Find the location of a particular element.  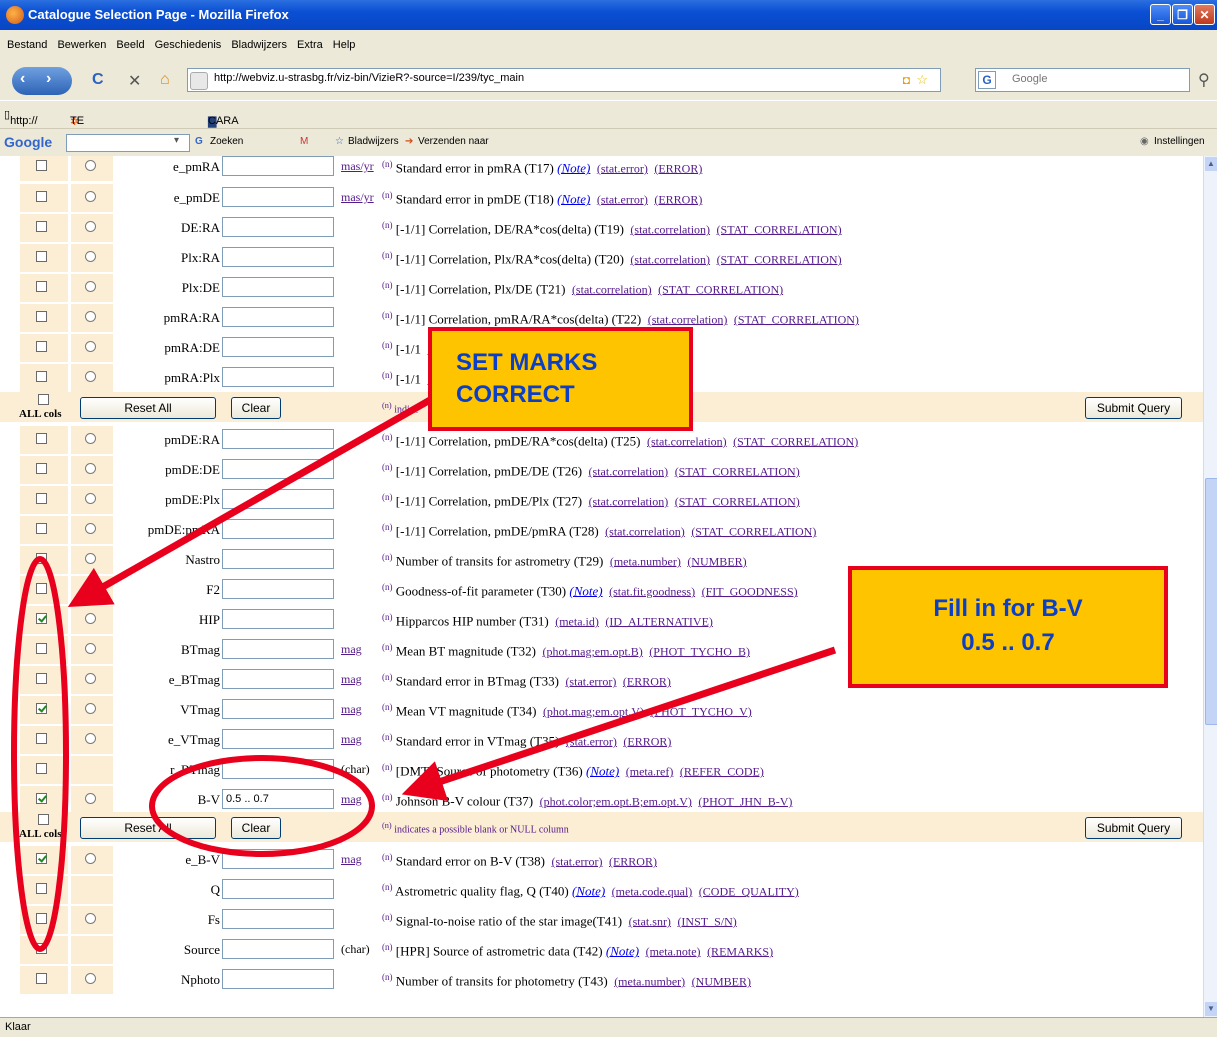

reset-all-button: Reset All is located at coordinates (148, 408).